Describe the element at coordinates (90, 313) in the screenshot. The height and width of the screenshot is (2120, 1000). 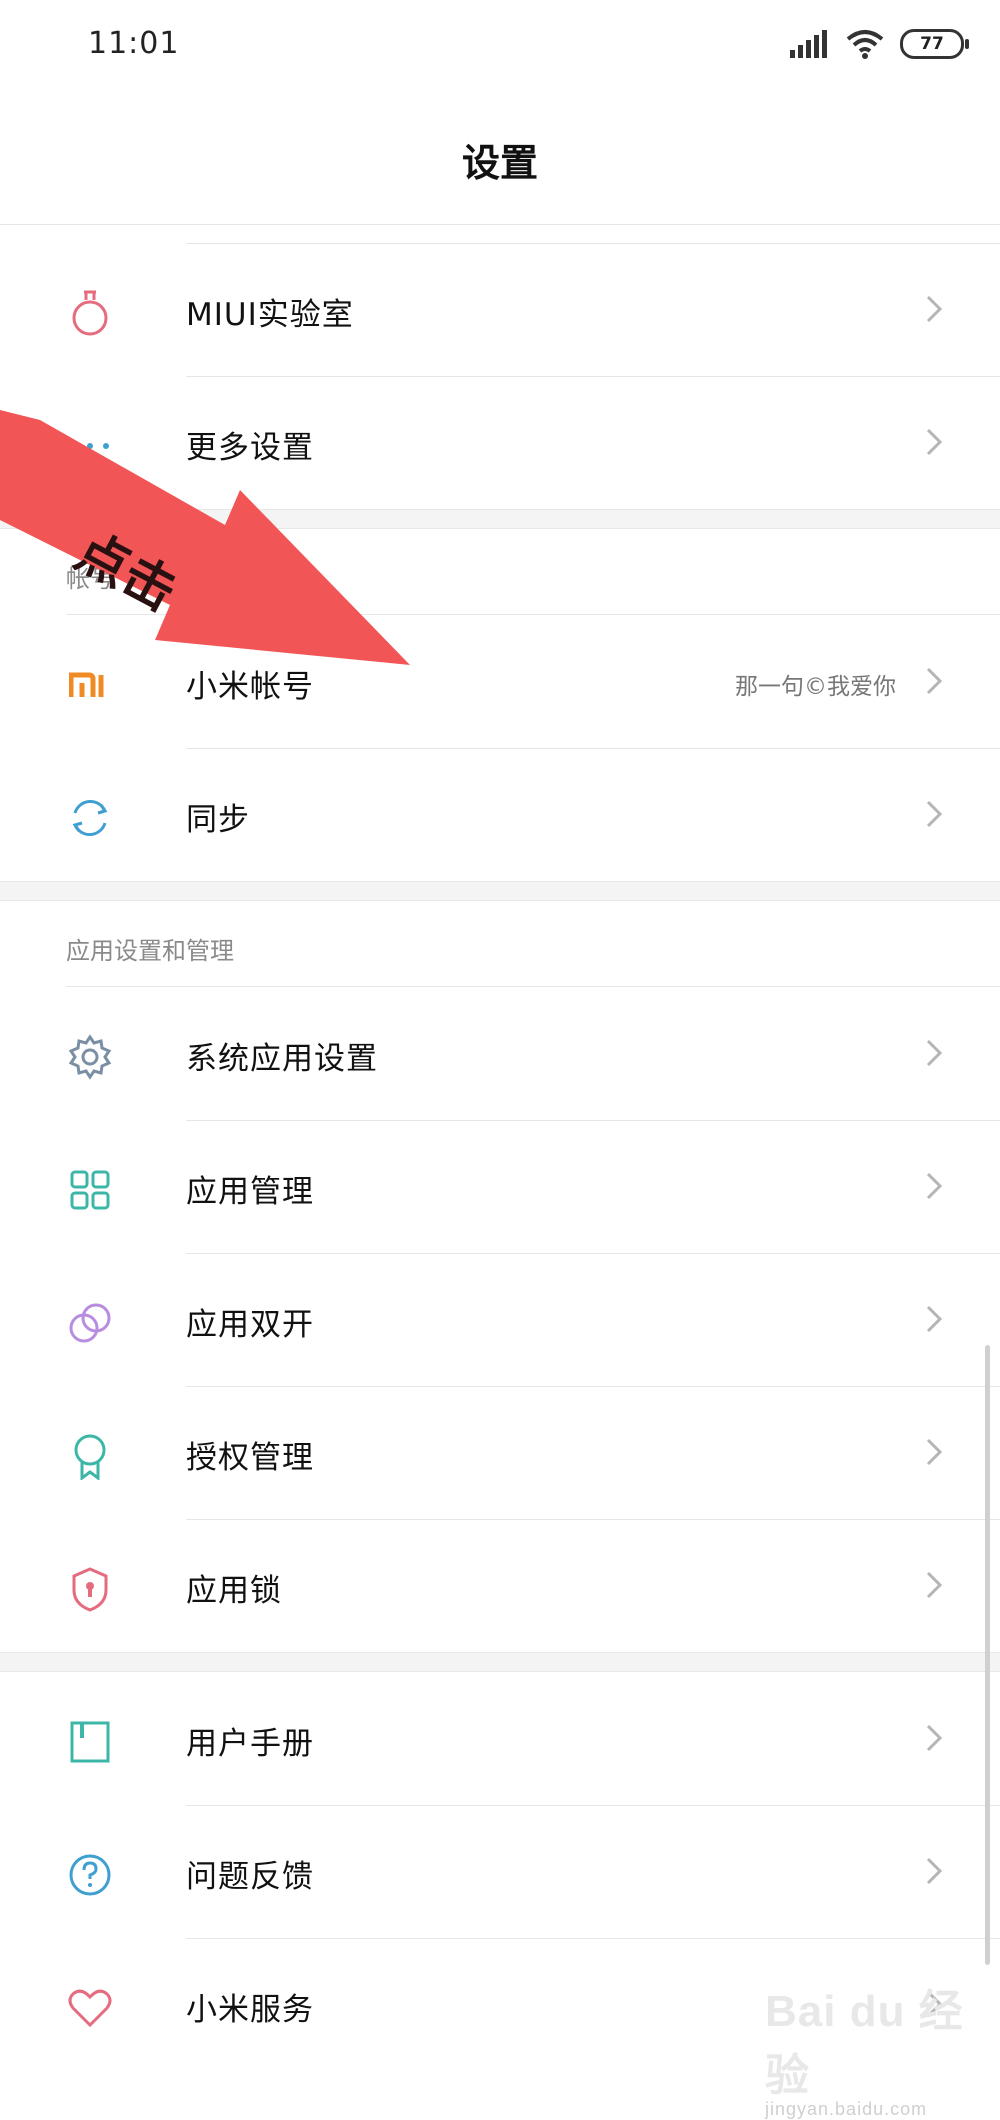
I see `flask-icon` at that location.